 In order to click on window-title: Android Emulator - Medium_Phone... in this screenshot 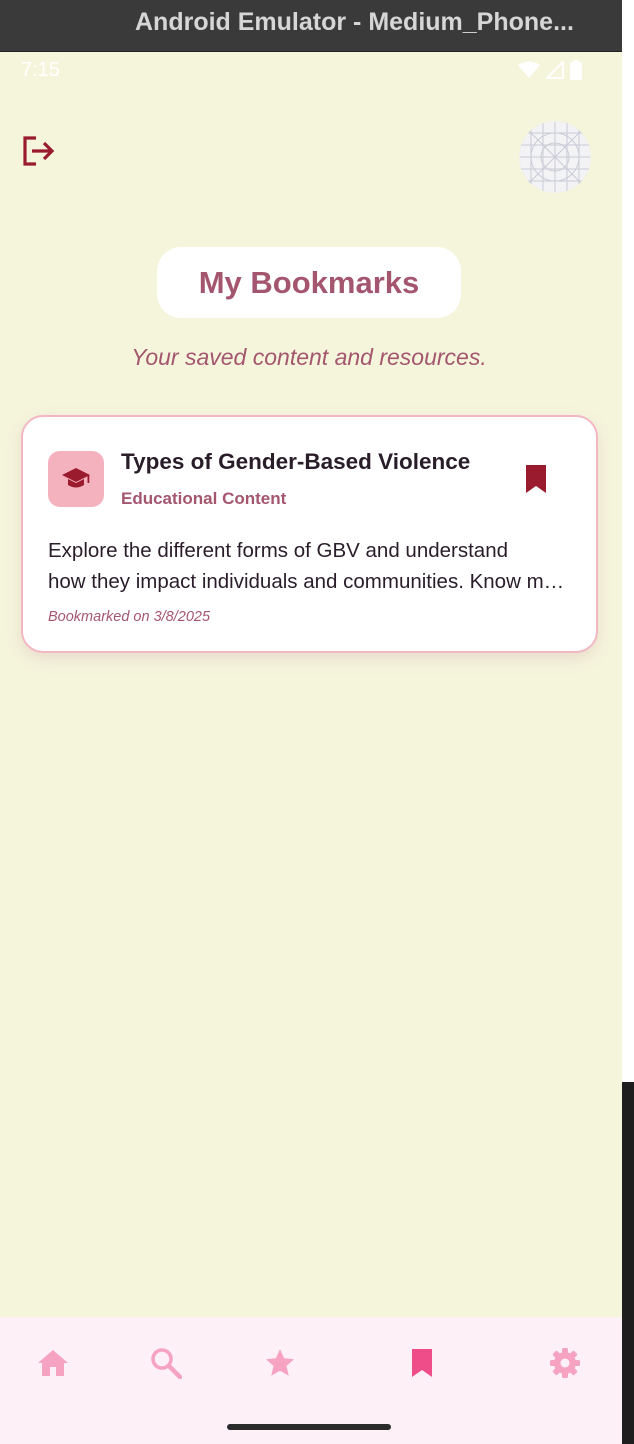, I will do `click(354, 22)`.